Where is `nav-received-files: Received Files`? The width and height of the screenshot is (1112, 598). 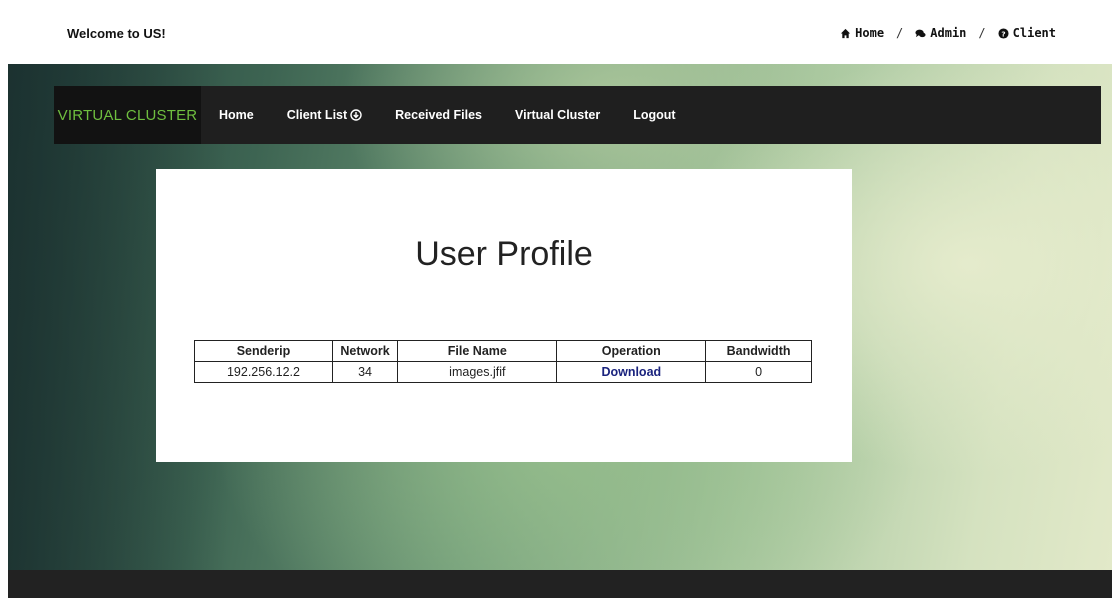
nav-received-files: Received Files is located at coordinates (438, 115).